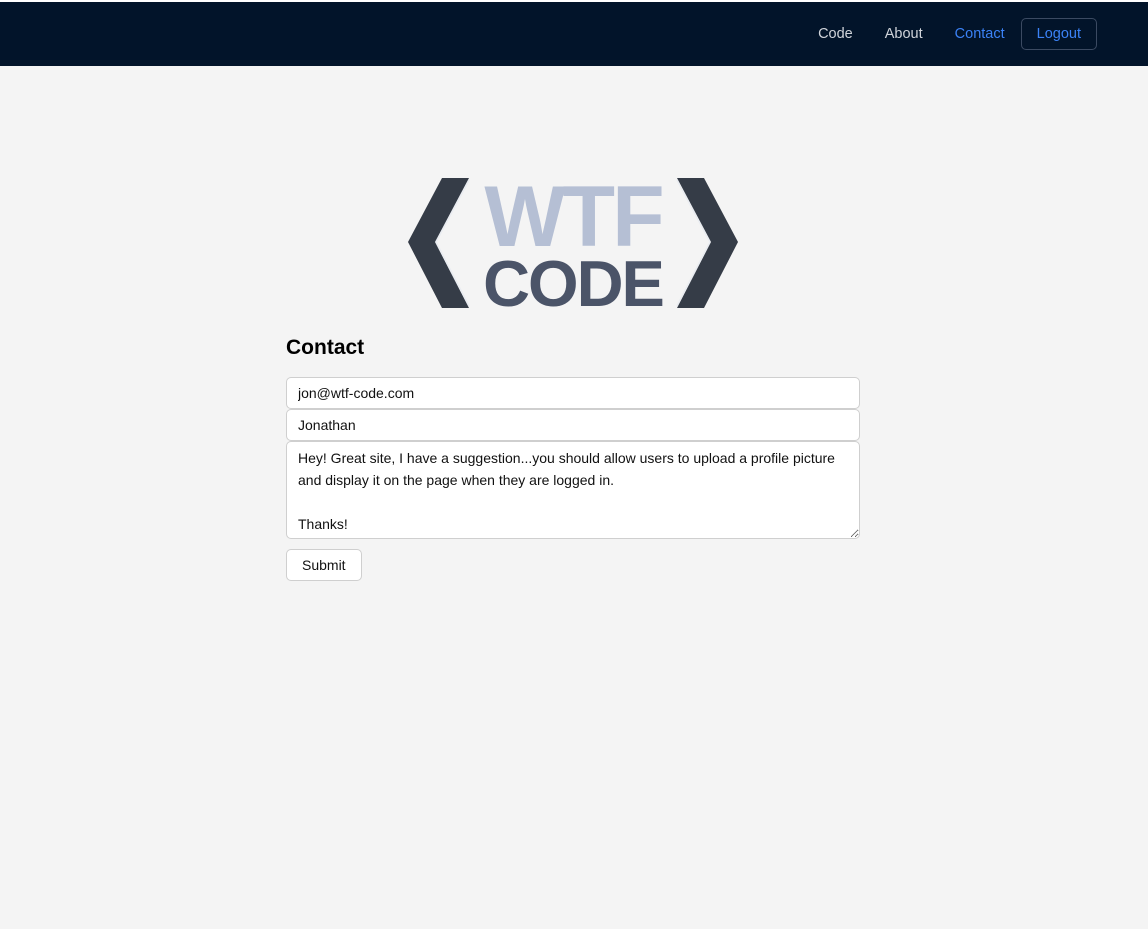 This screenshot has width=1148, height=929. Describe the element at coordinates (904, 34) in the screenshot. I see `nav-link-about: About` at that location.